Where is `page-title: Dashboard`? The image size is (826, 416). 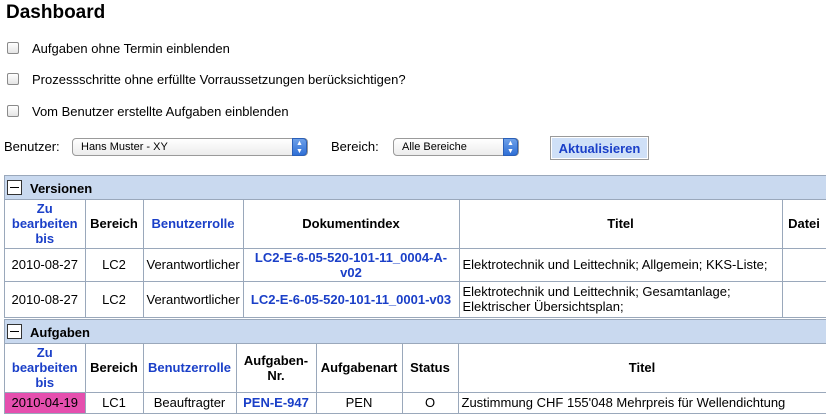 page-title: Dashboard is located at coordinates (56, 12).